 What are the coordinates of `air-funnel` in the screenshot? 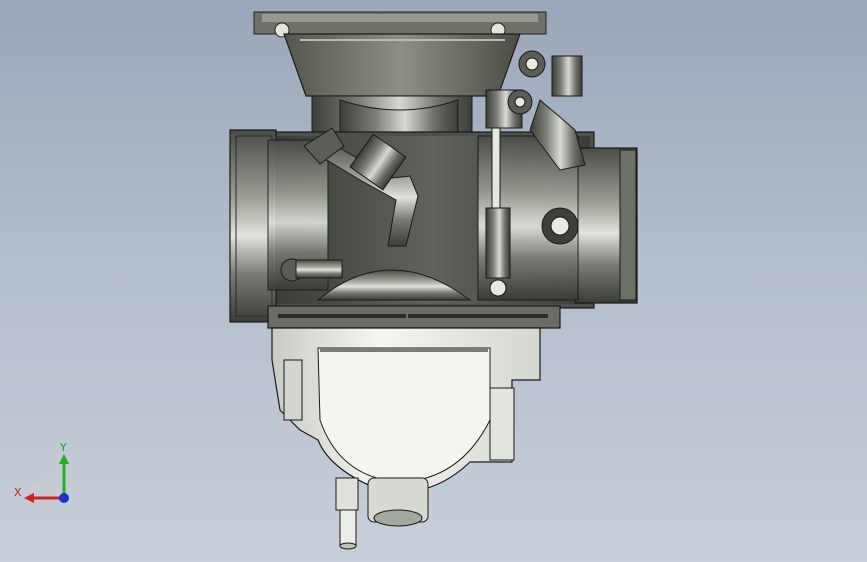 It's located at (402, 65).